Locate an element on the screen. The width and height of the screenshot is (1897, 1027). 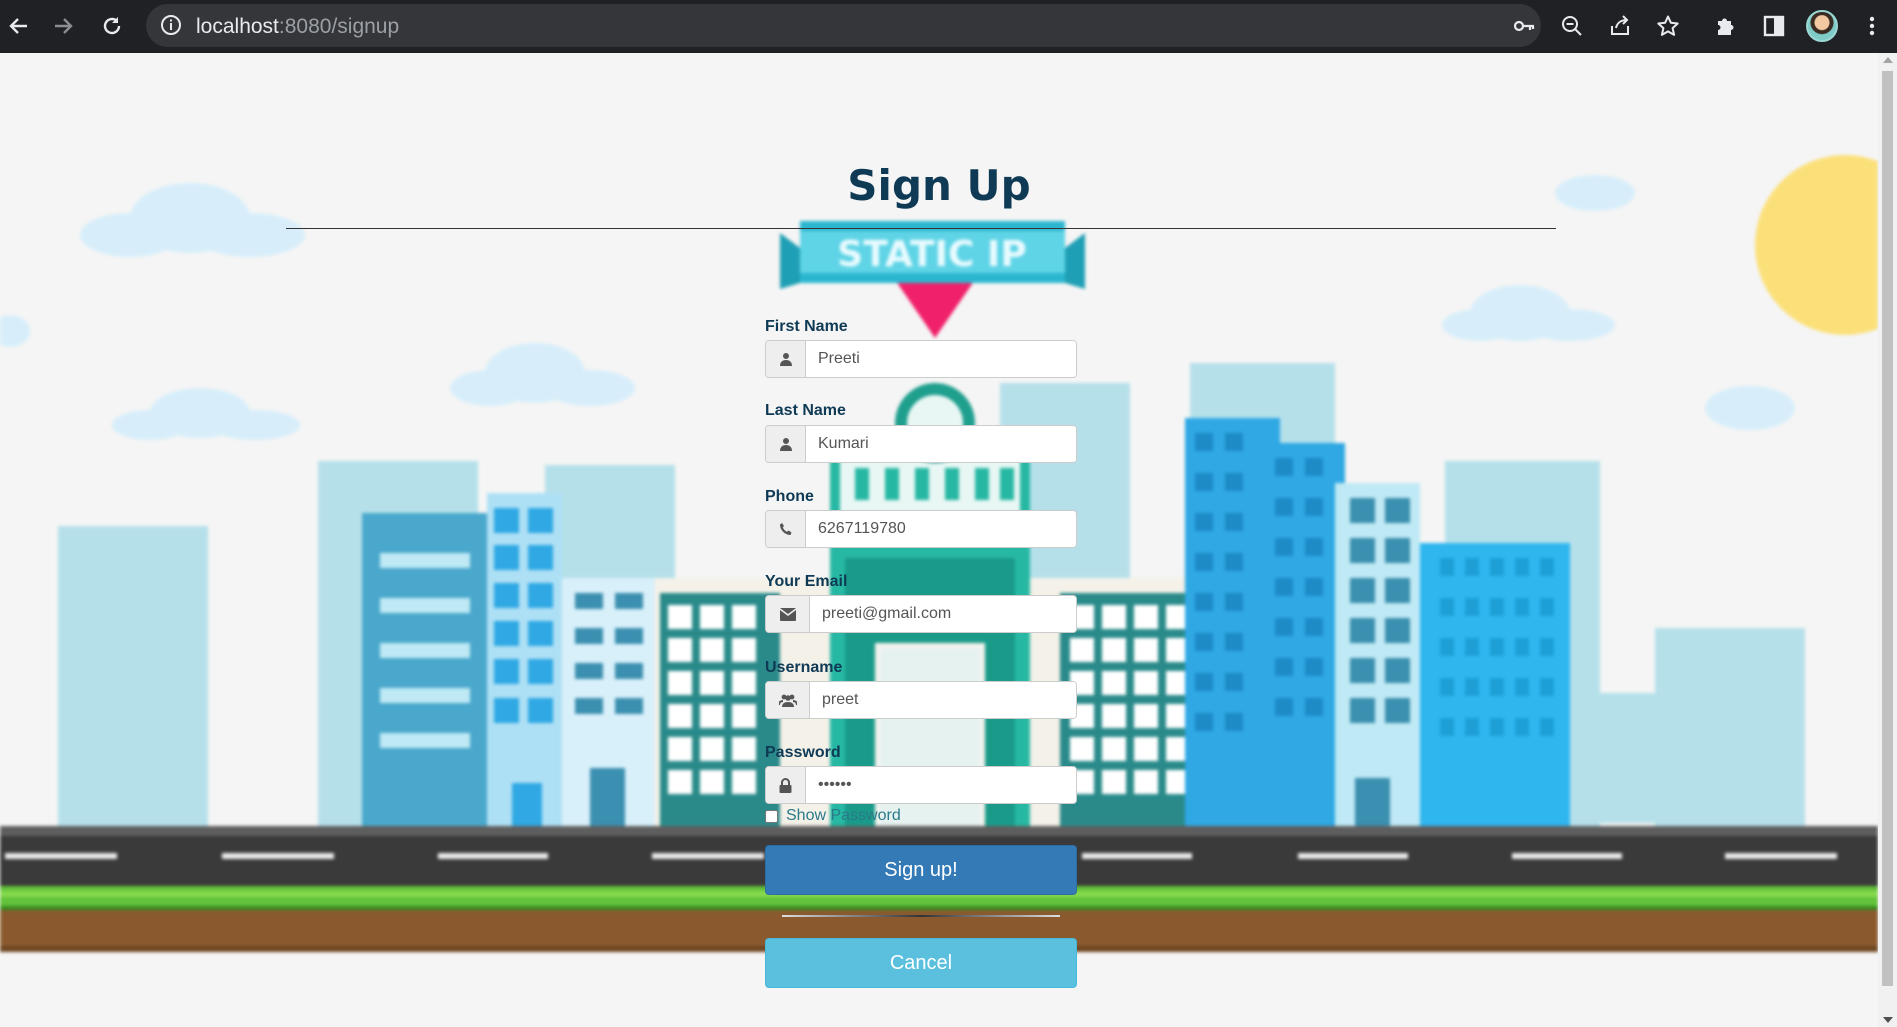
static-ip-sign-text: STATIC IP is located at coordinates (931, 254).